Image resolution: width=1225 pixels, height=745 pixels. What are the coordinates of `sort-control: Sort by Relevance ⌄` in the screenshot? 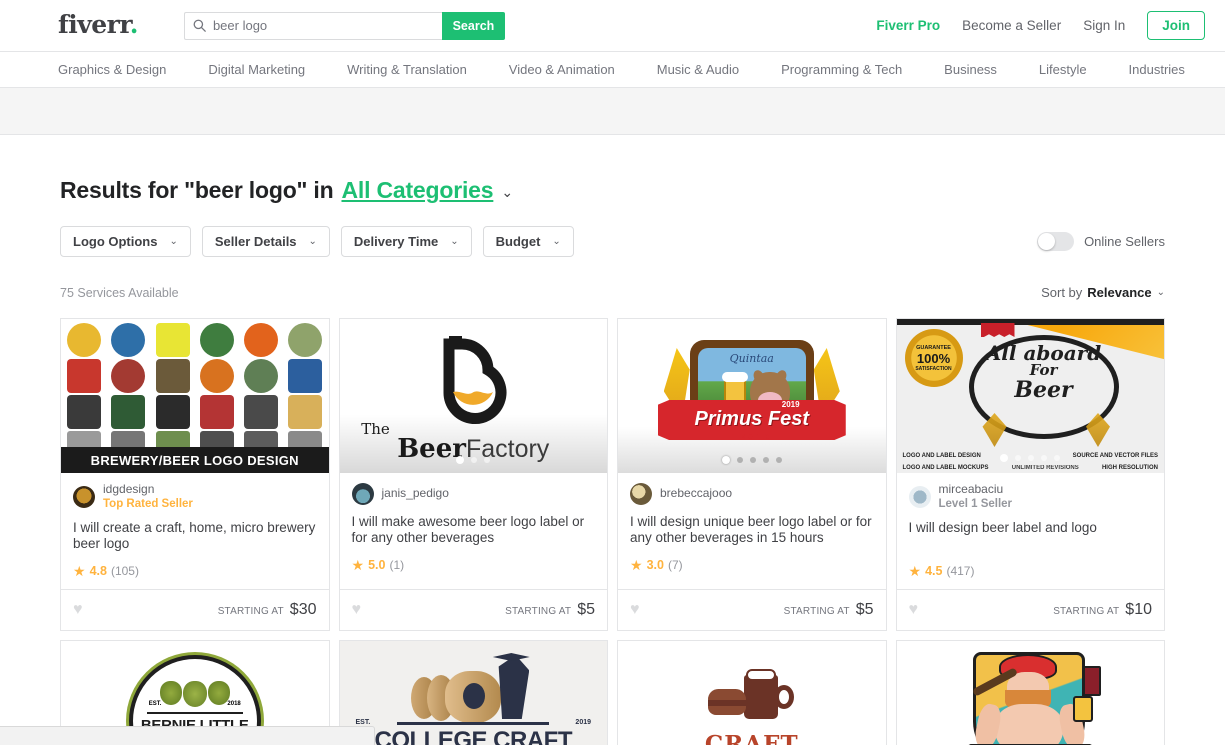 It's located at (1103, 292).